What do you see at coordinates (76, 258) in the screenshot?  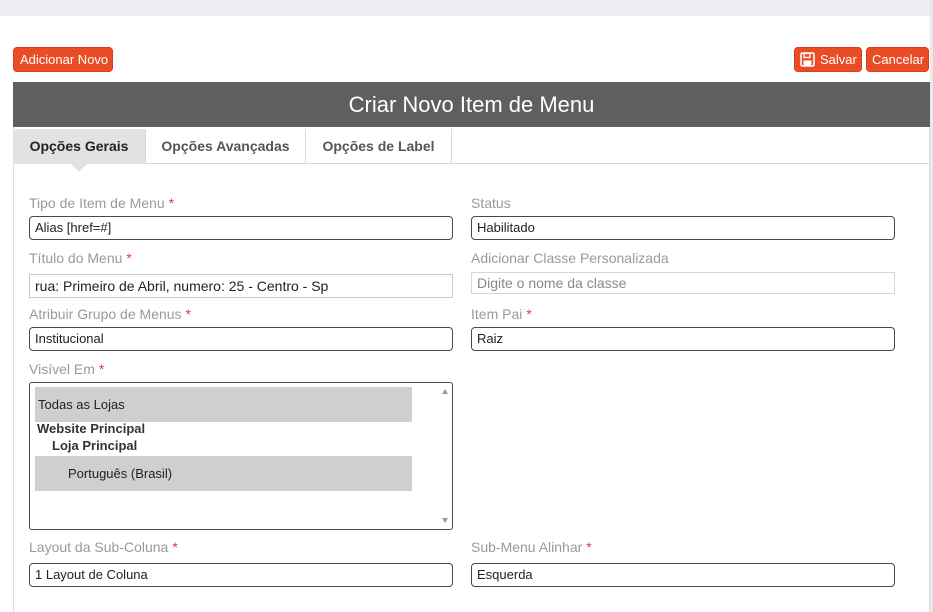 I see `menu-title-label-text: Título do Menu` at bounding box center [76, 258].